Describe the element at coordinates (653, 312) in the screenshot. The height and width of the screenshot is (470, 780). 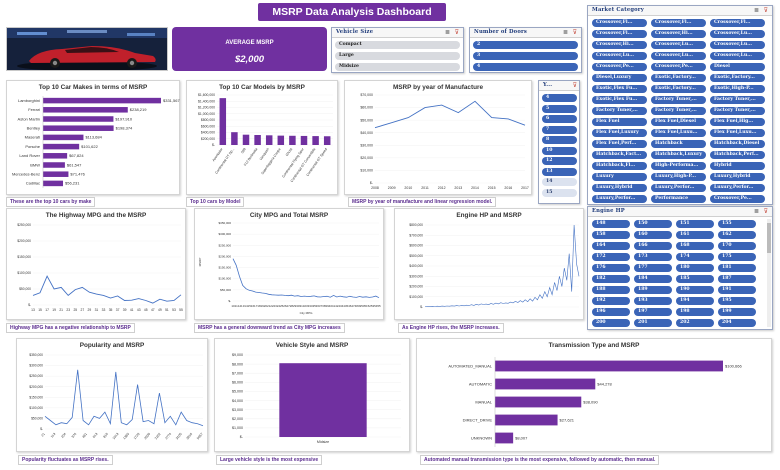
I see `engine-hp-item-33: 197` at that location.